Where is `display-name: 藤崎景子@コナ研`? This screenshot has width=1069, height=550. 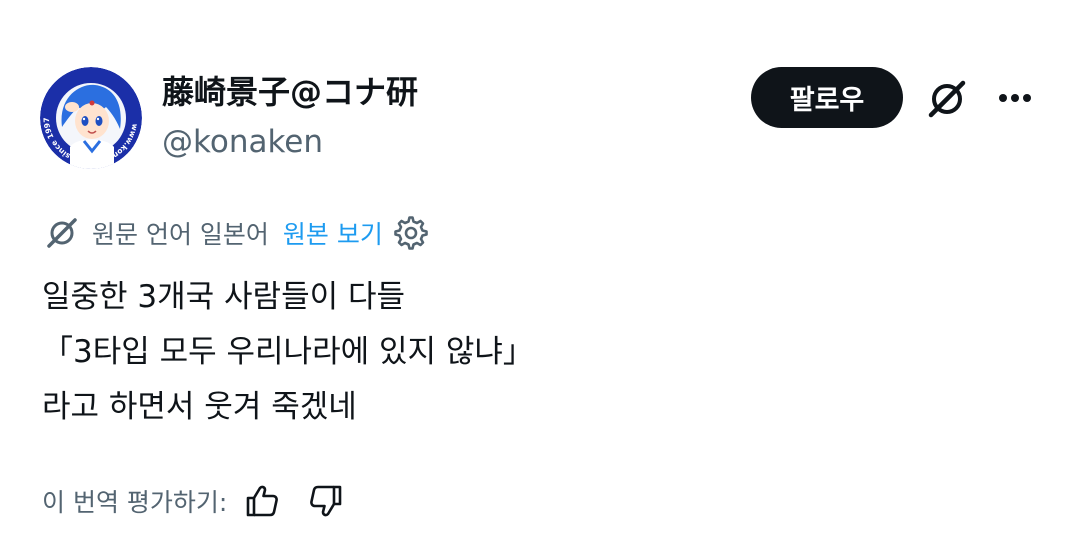 display-name: 藤崎景子@コナ研 is located at coordinates (290, 92).